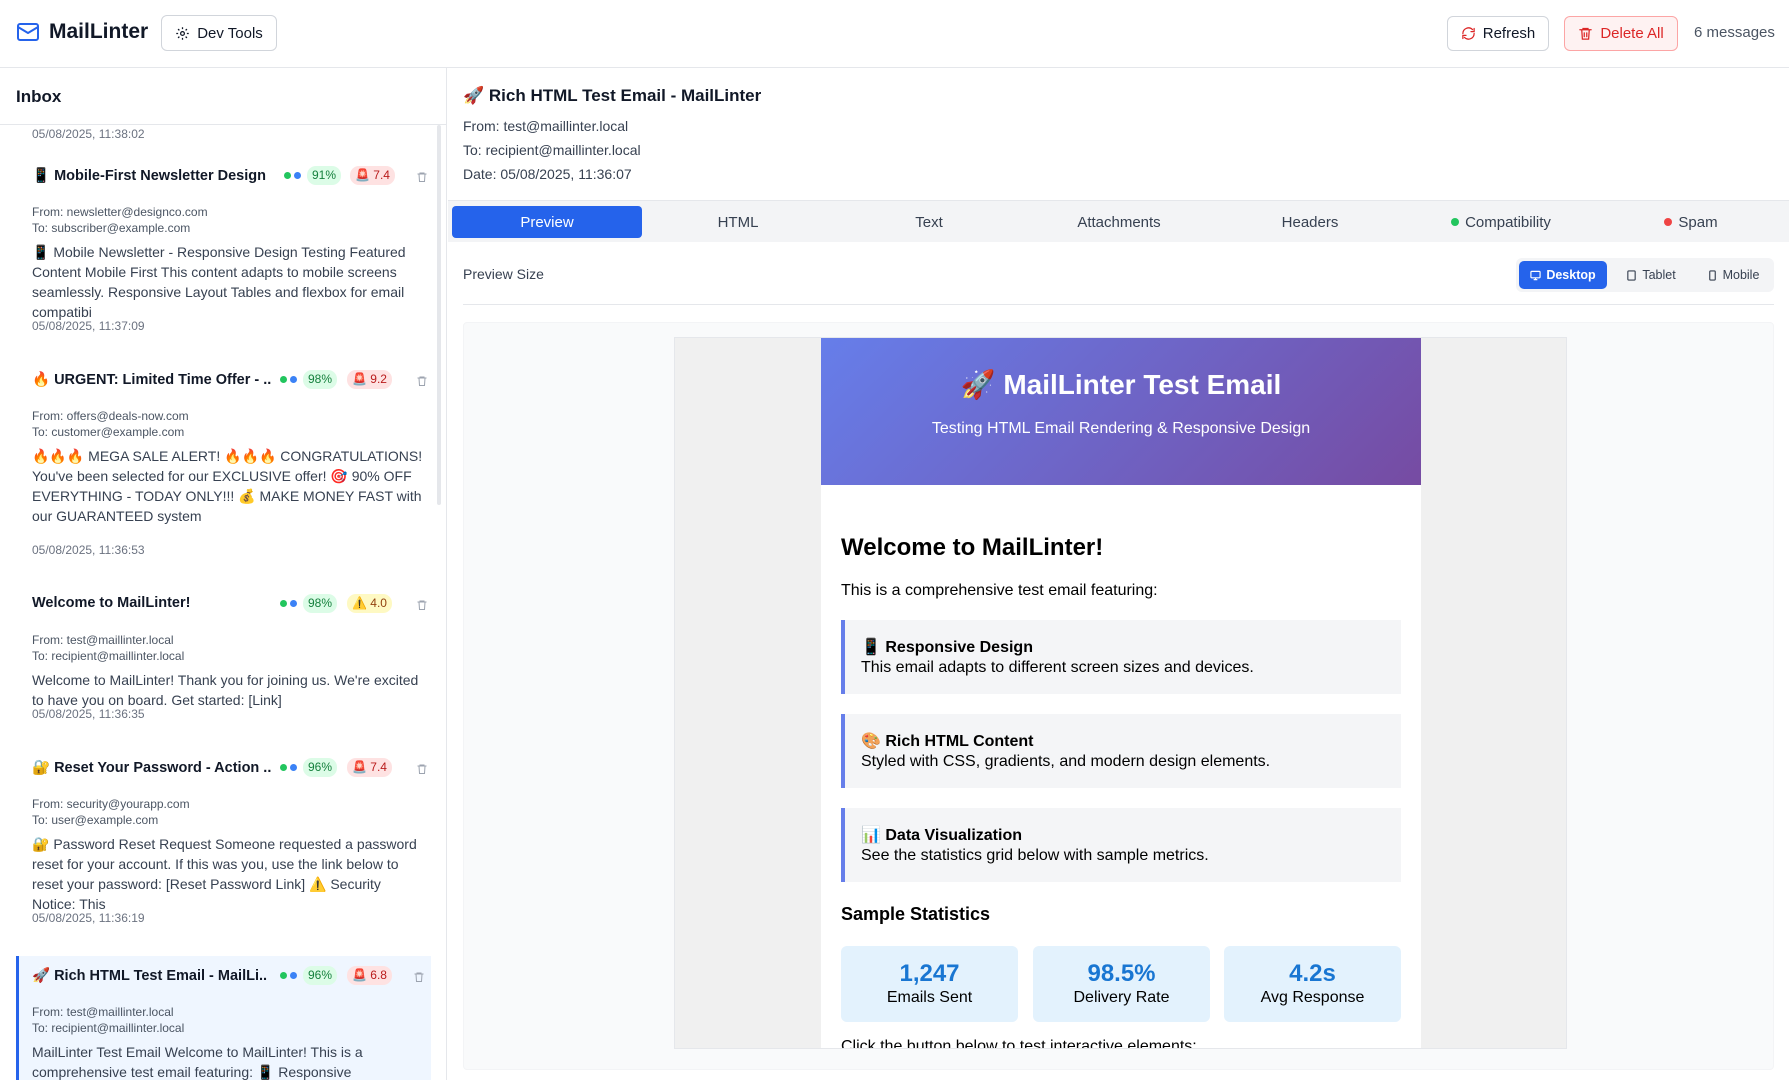 This screenshot has width=1789, height=1080. I want to click on brand: MailLinter, so click(82, 32).